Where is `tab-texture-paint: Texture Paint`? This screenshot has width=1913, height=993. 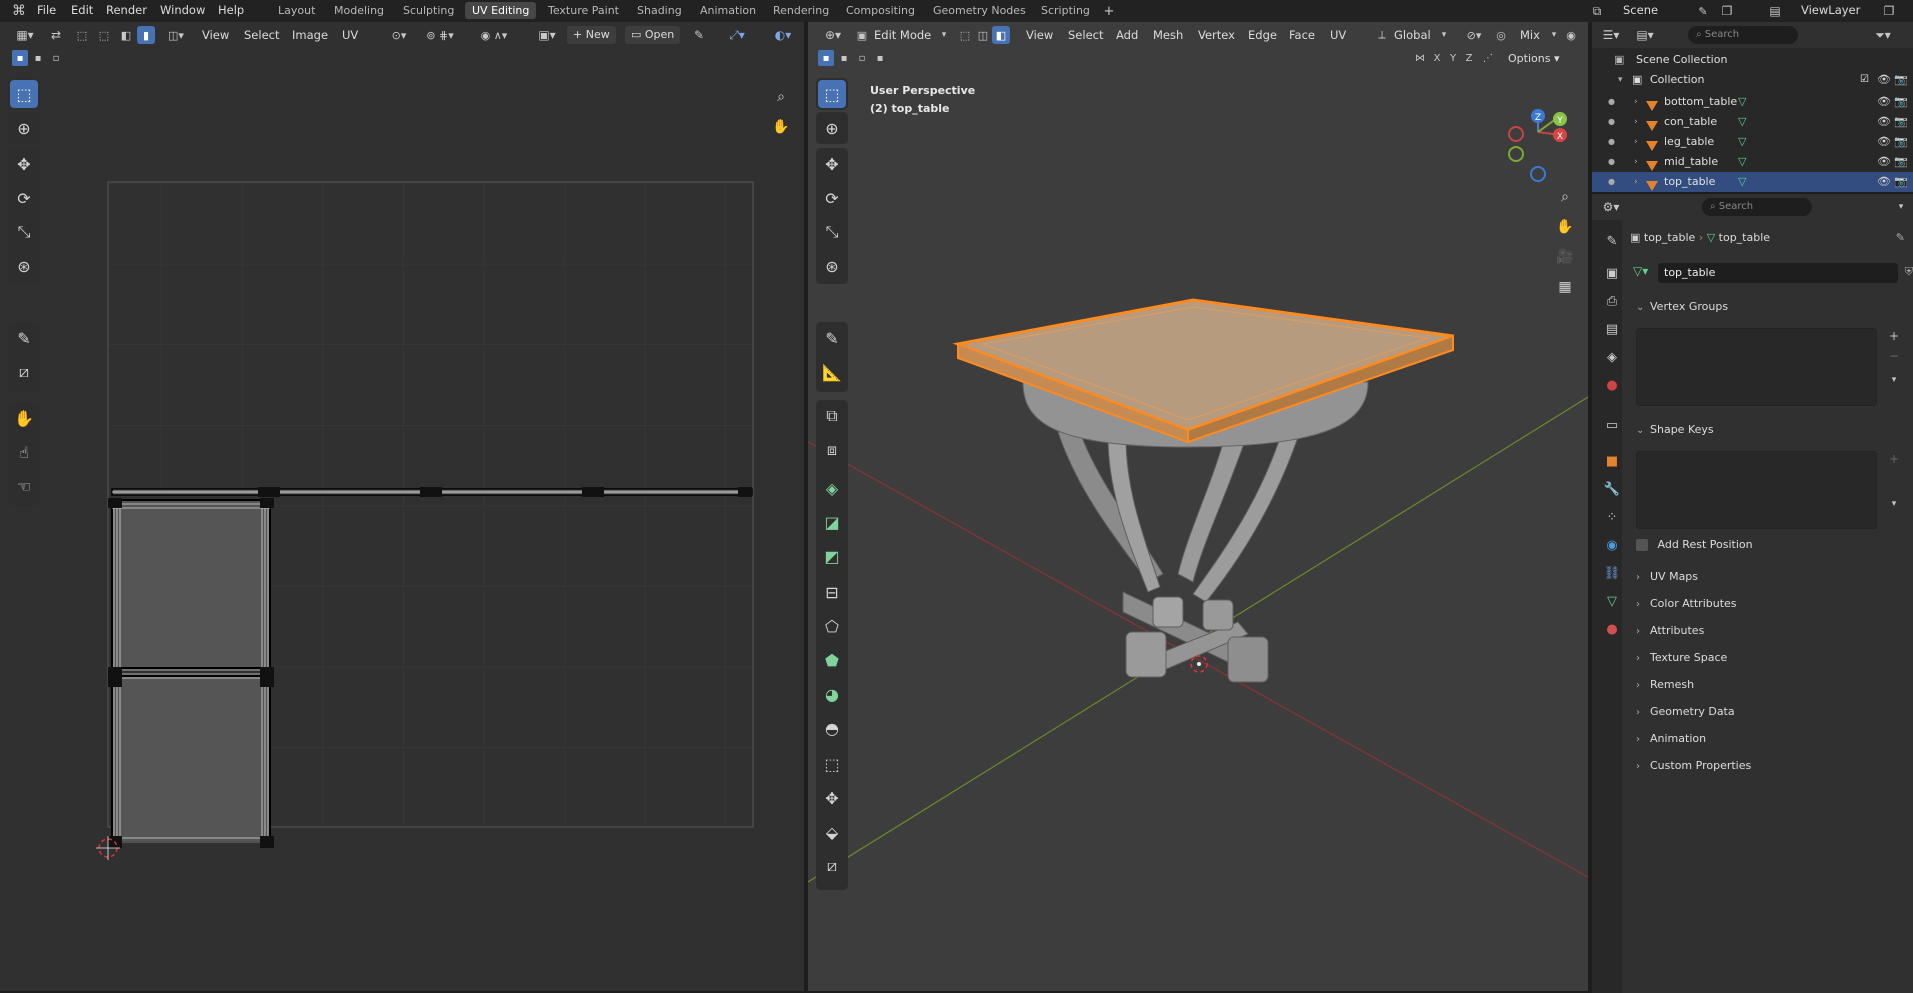
tab-texture-paint: Texture Paint is located at coordinates (583, 10).